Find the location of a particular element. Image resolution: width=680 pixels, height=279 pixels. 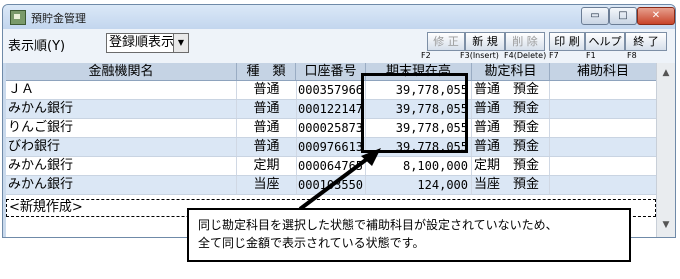

callout-arrow-line is located at coordinates (335, 182).